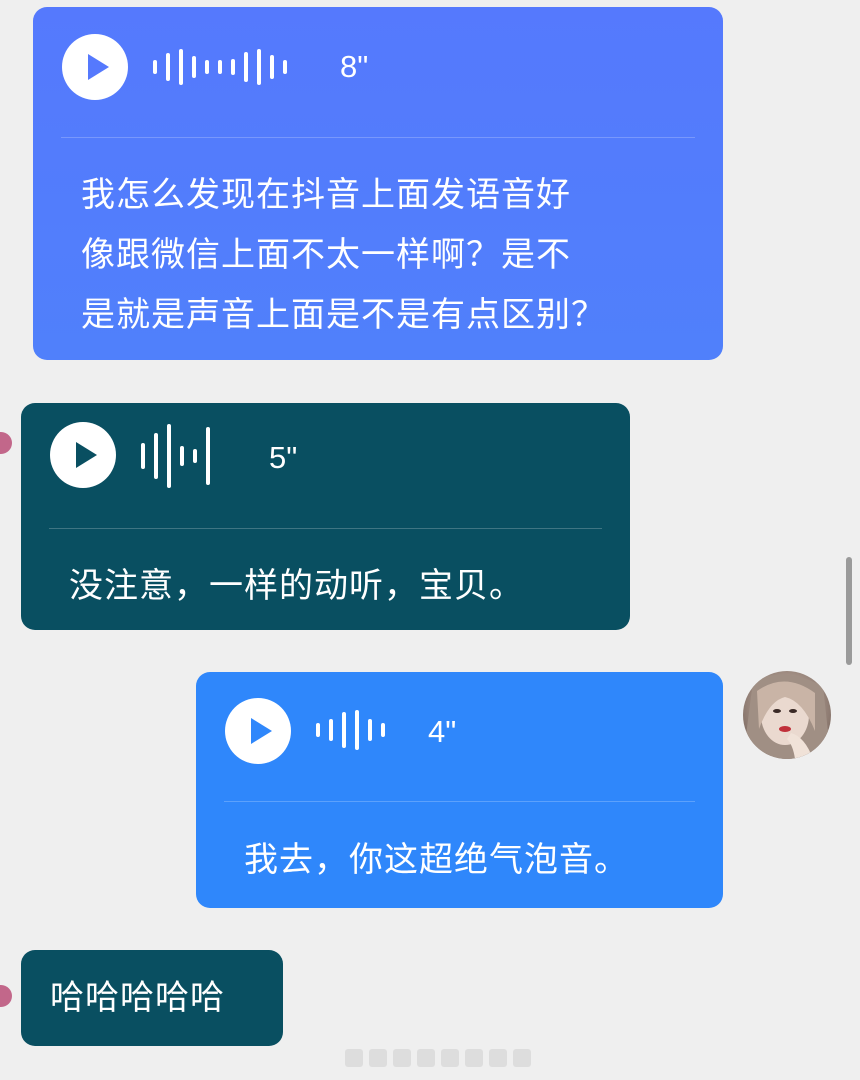 The width and height of the screenshot is (860, 1080). What do you see at coordinates (442, 731) in the screenshot?
I see `voice-duration: 4"` at bounding box center [442, 731].